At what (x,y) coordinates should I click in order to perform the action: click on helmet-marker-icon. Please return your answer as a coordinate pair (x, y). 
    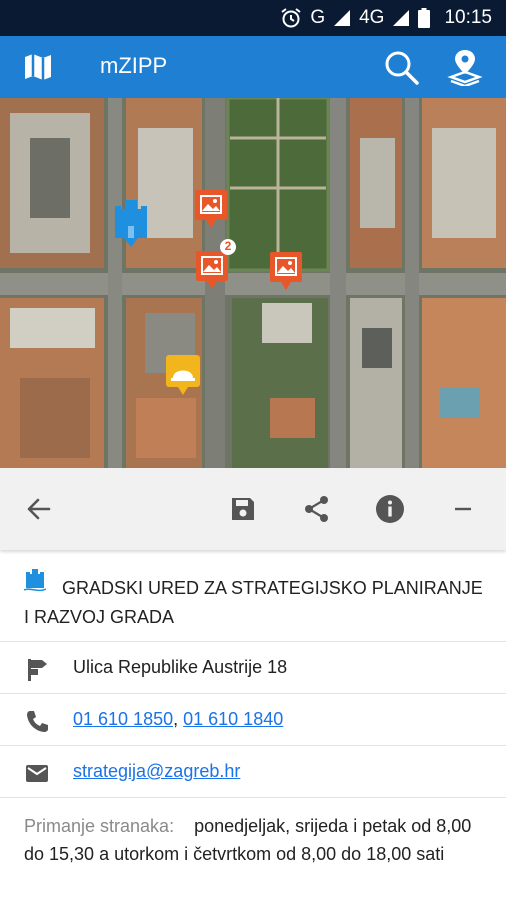
    Looking at the image, I should click on (183, 375).